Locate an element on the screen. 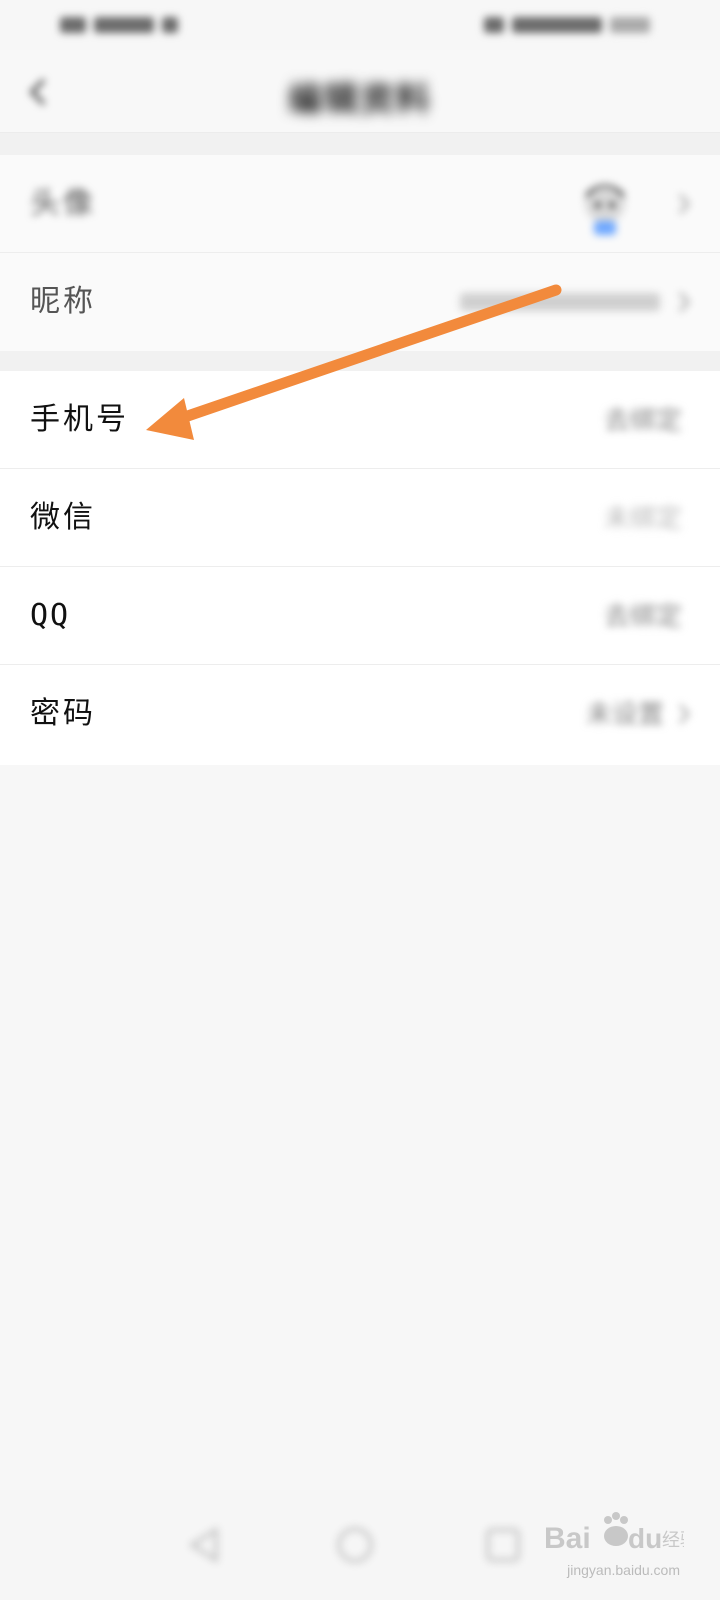  nav-recents-icon is located at coordinates (503, 1545).